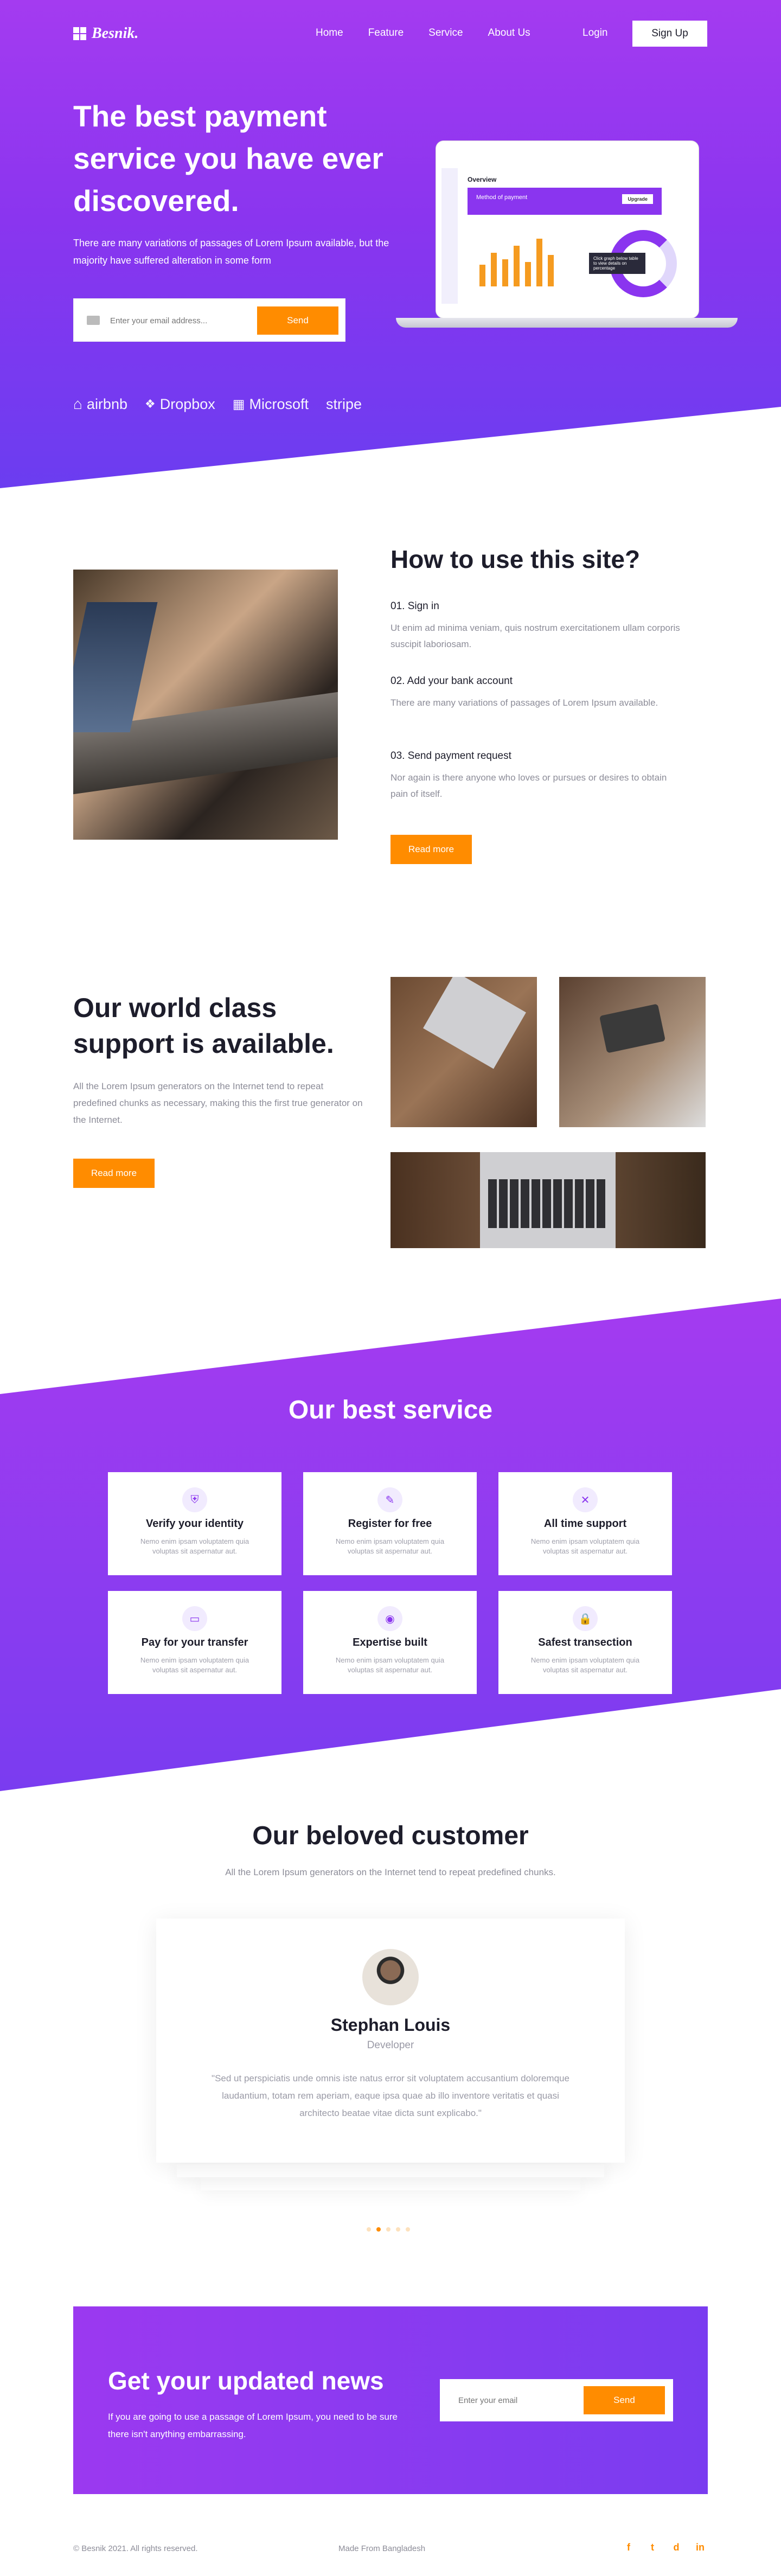 The width and height of the screenshot is (781, 2576). I want to click on carousel-dots, so click(388, 2229).